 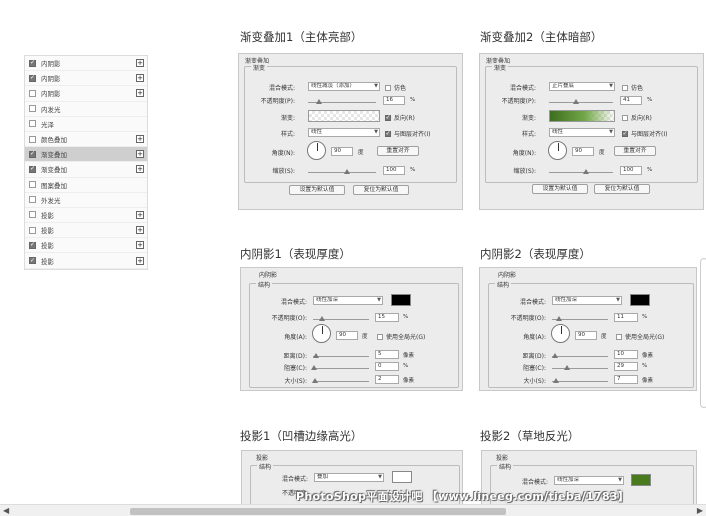 What do you see at coordinates (394, 100) in the screenshot?
I see `opacity-input: 16` at bounding box center [394, 100].